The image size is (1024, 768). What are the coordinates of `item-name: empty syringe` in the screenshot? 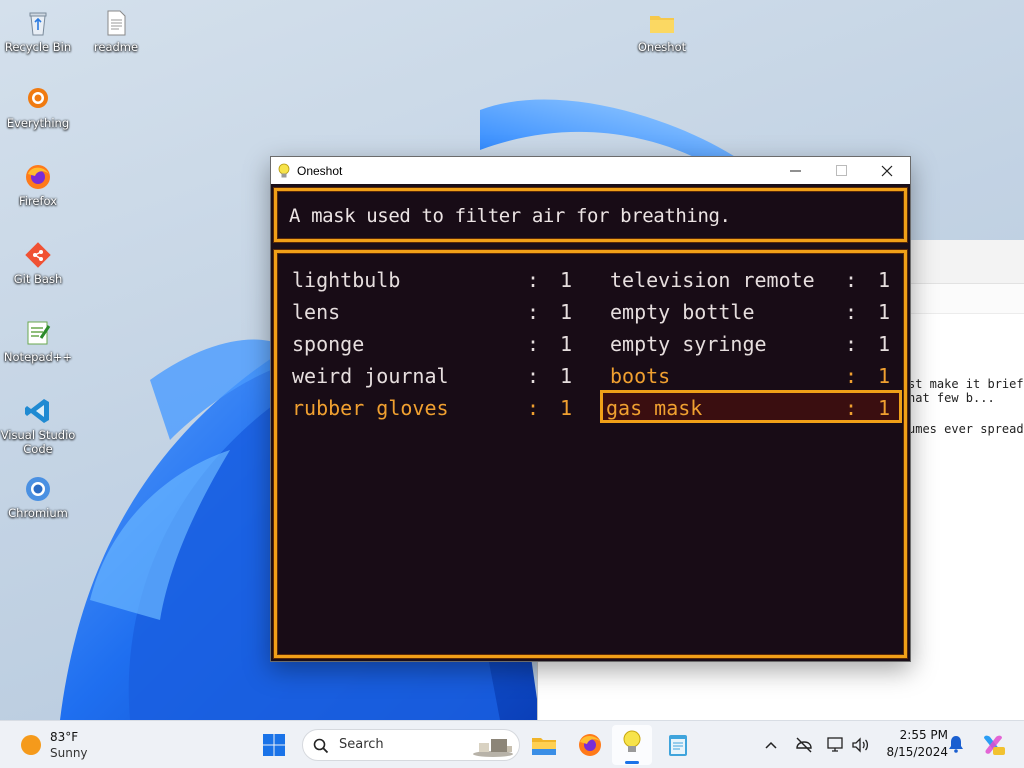 It's located at (688, 344).